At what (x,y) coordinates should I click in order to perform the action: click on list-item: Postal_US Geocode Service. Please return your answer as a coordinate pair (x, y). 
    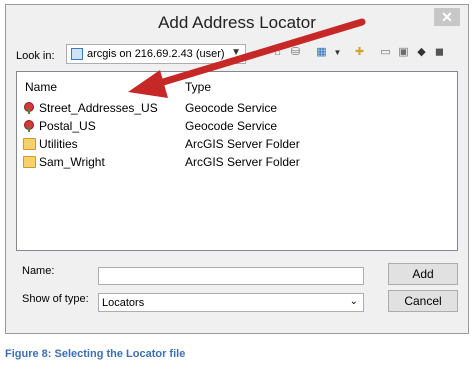
    Looking at the image, I should click on (237, 127).